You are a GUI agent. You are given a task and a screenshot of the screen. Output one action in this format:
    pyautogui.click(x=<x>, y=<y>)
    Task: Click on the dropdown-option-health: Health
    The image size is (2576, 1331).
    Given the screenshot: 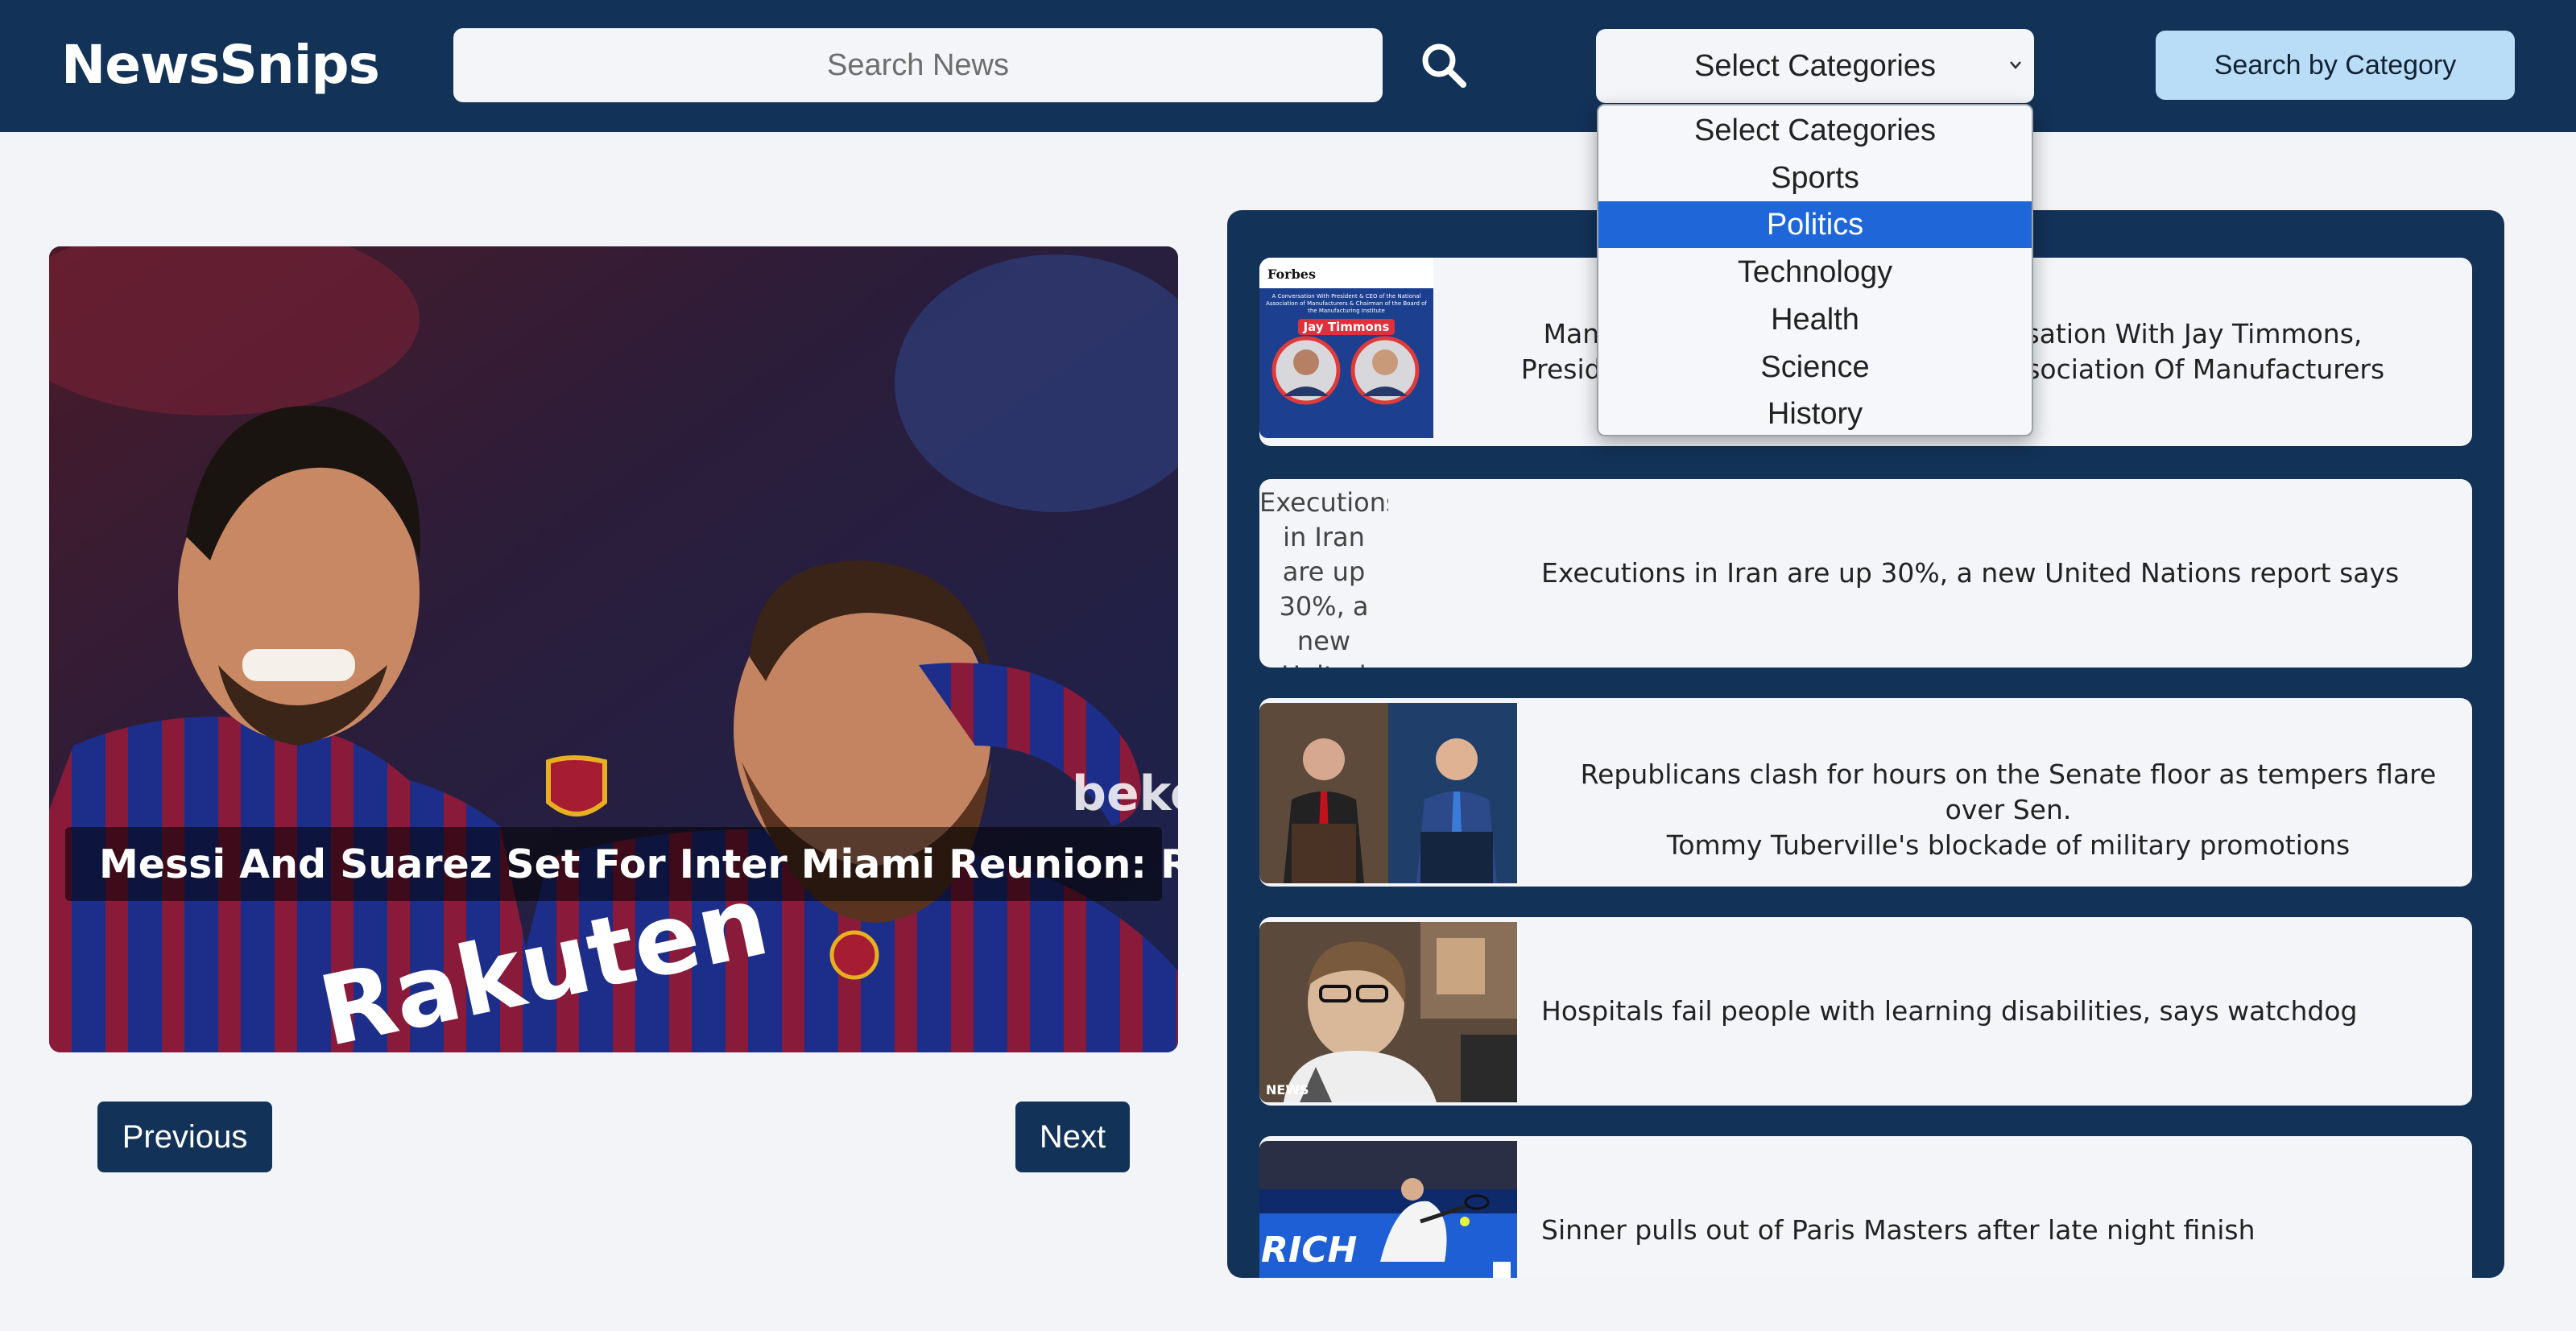 What is the action you would take?
    pyautogui.click(x=1815, y=319)
    